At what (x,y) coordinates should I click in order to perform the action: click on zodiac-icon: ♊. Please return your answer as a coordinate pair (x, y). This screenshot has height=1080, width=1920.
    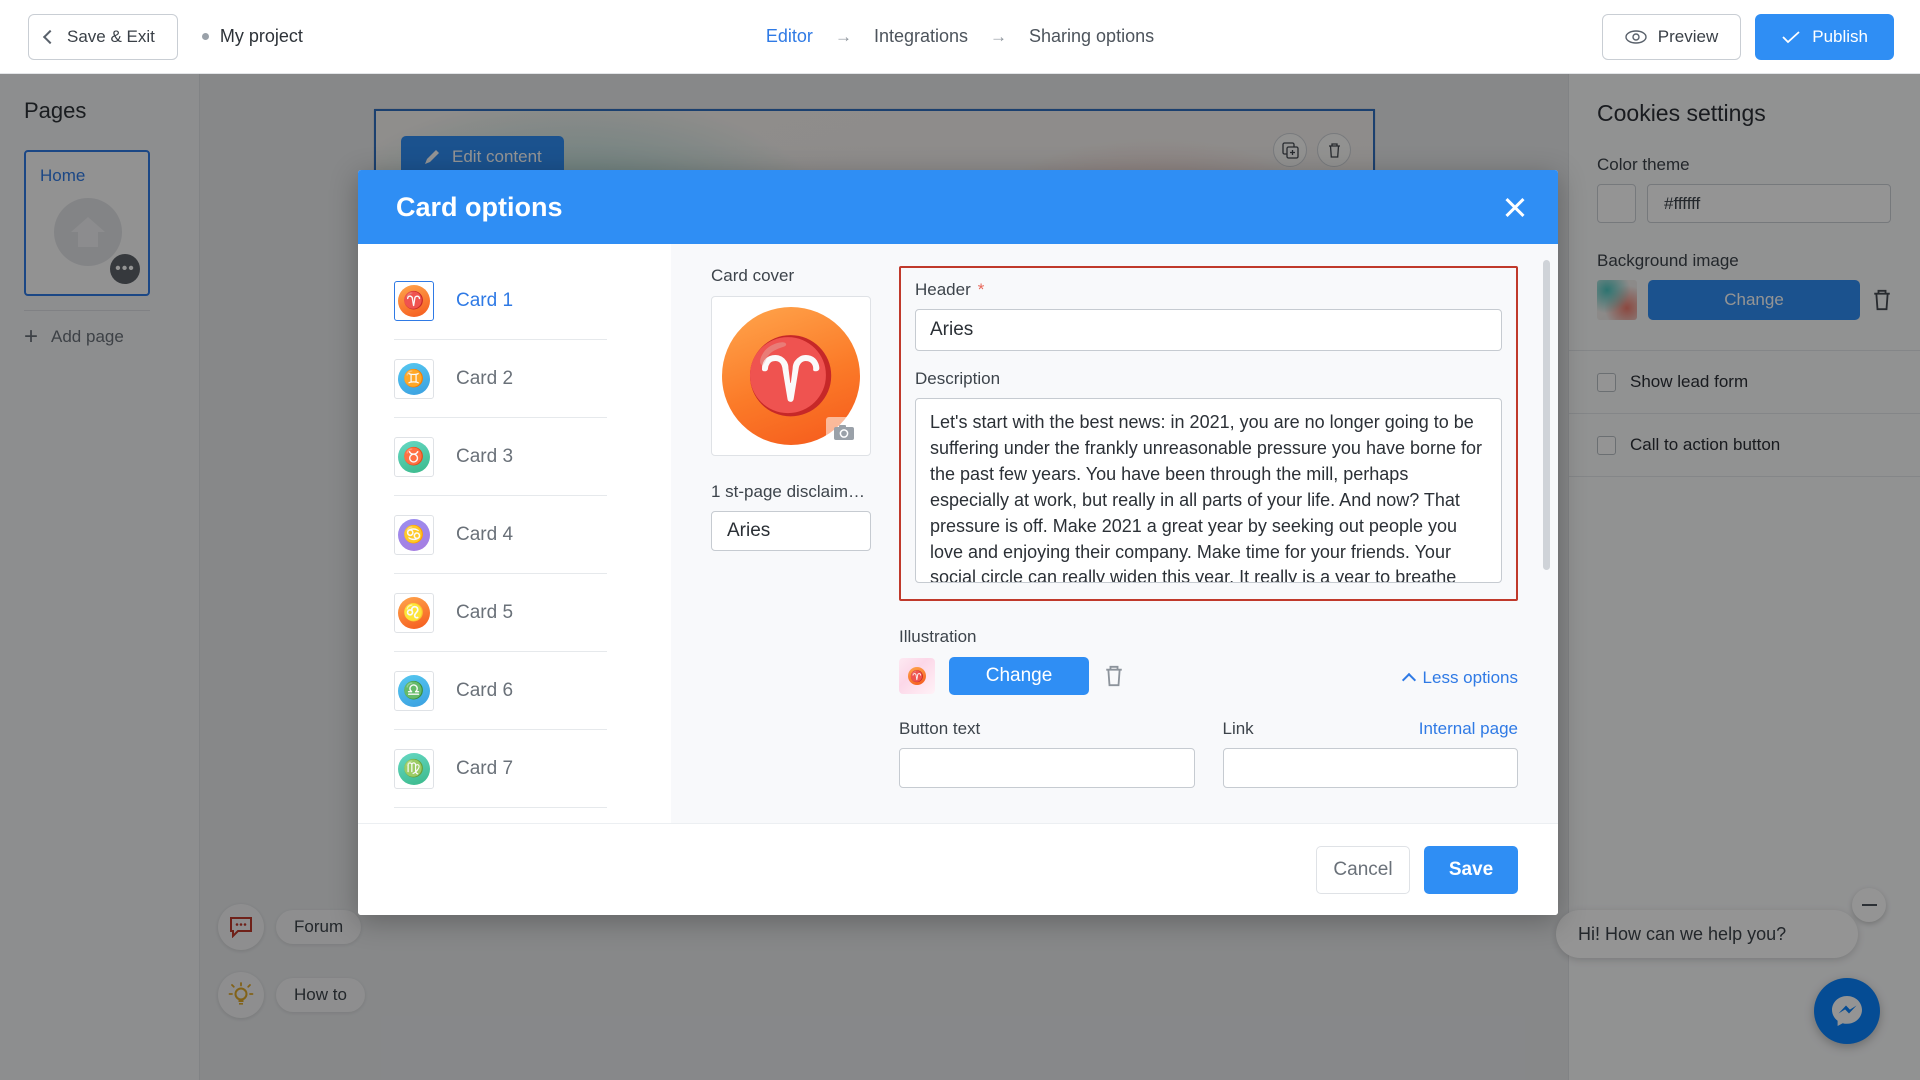
    Looking at the image, I should click on (414, 378).